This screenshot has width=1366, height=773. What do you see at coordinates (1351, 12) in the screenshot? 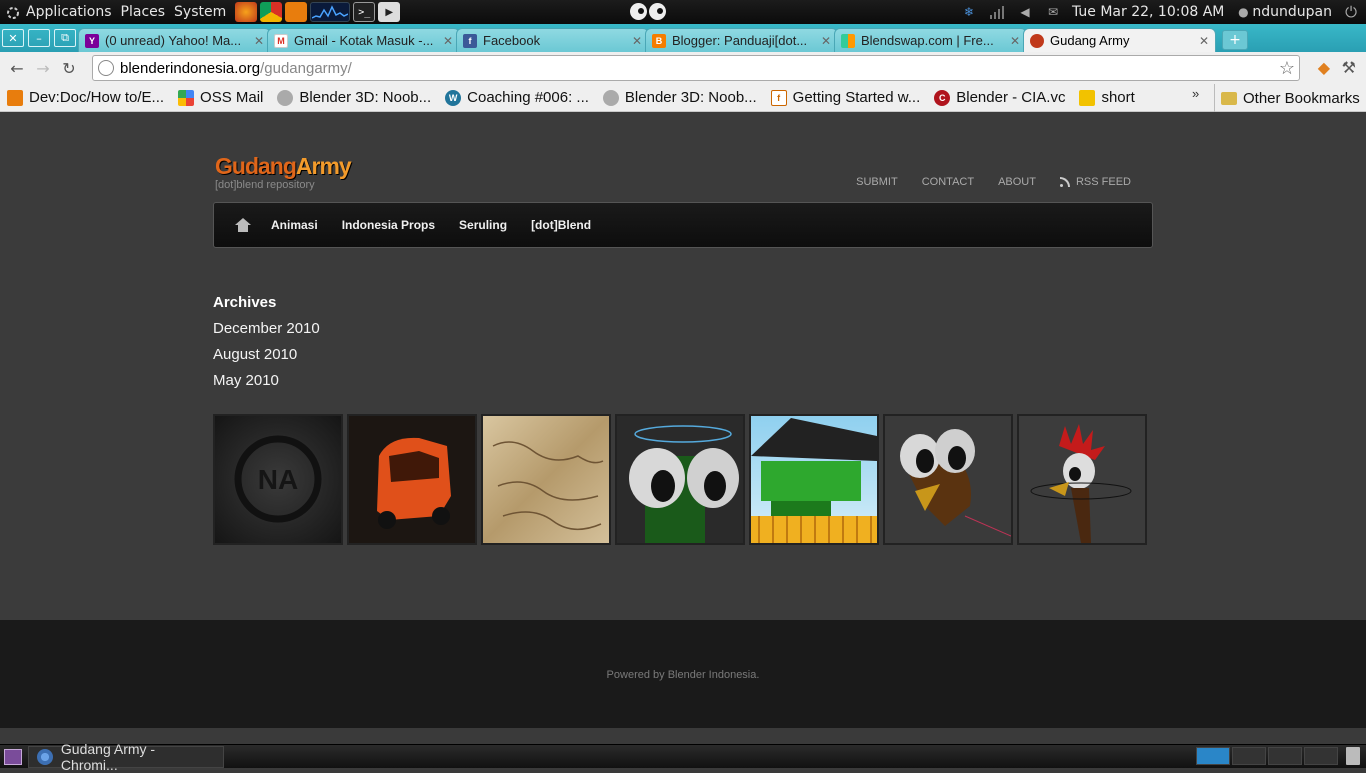
I see `power-icon: ⏻` at bounding box center [1351, 12].